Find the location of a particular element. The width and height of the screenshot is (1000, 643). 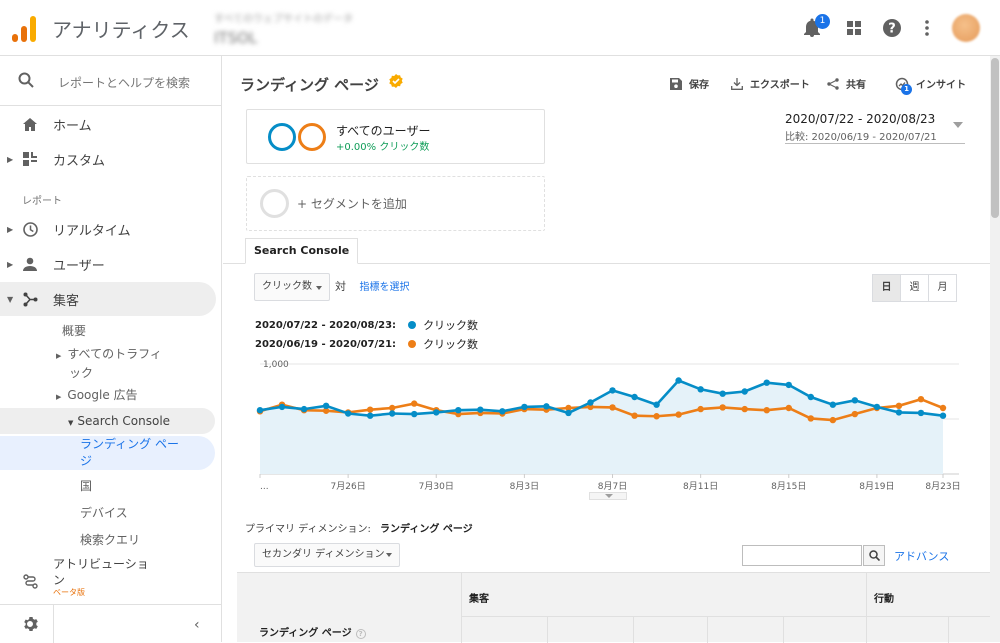

insights-icon: 1 is located at coordinates (903, 86).